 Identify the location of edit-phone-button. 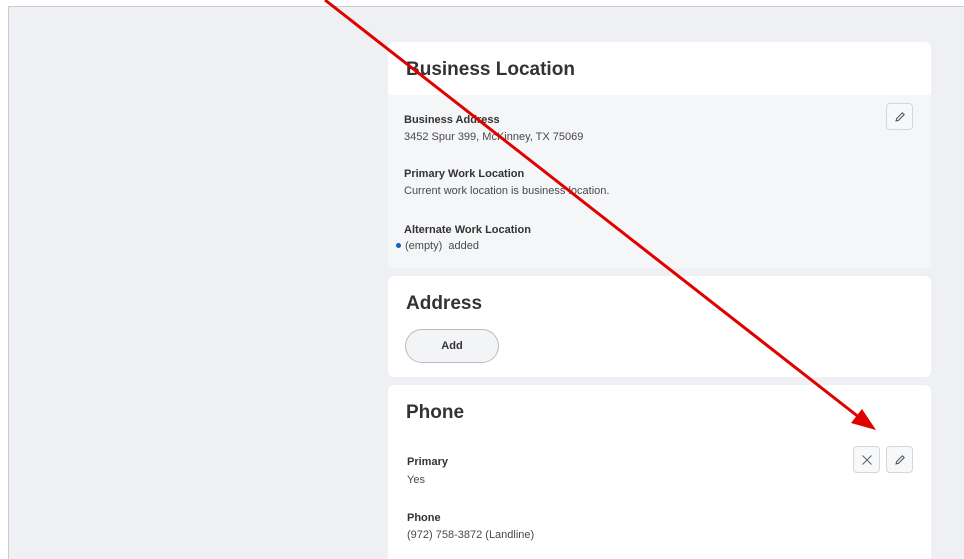
(899, 459).